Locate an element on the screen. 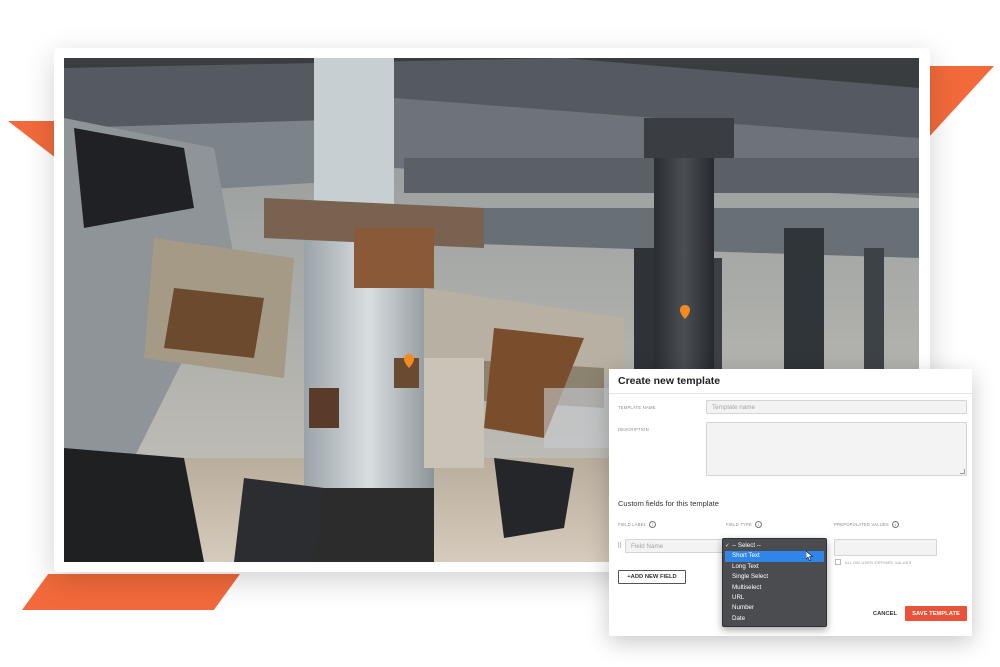 Image resolution: width=1000 pixels, height=667 pixels. dropdown-option-url: URL is located at coordinates (774, 598).